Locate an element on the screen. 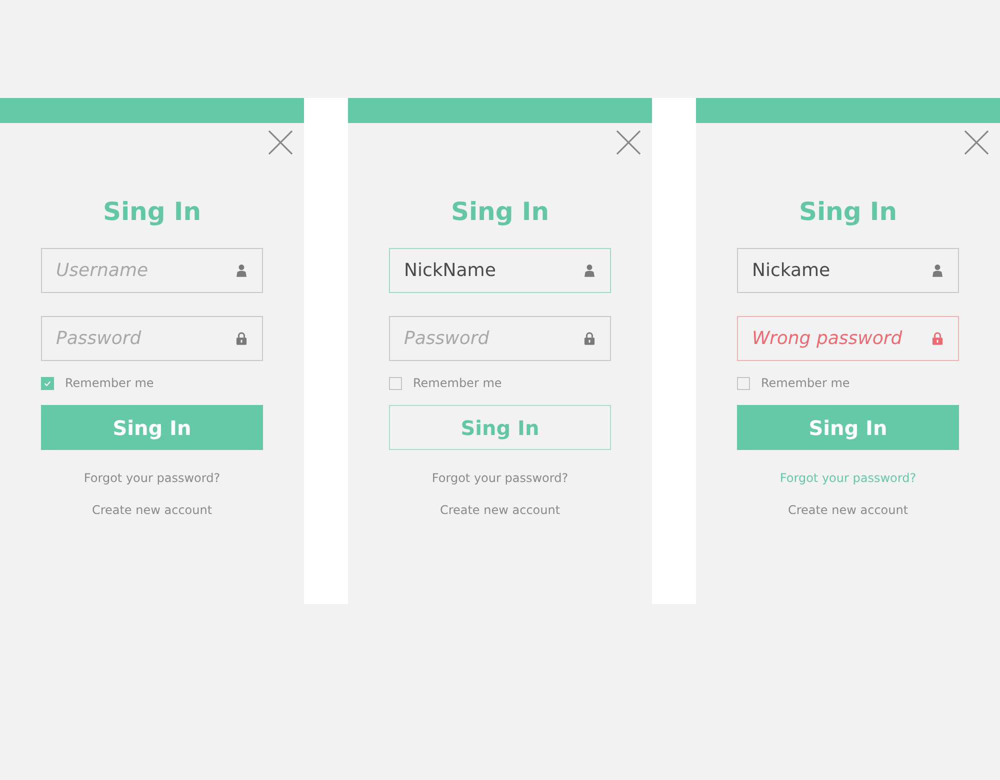  input-field: Nickame is located at coordinates (848, 270).